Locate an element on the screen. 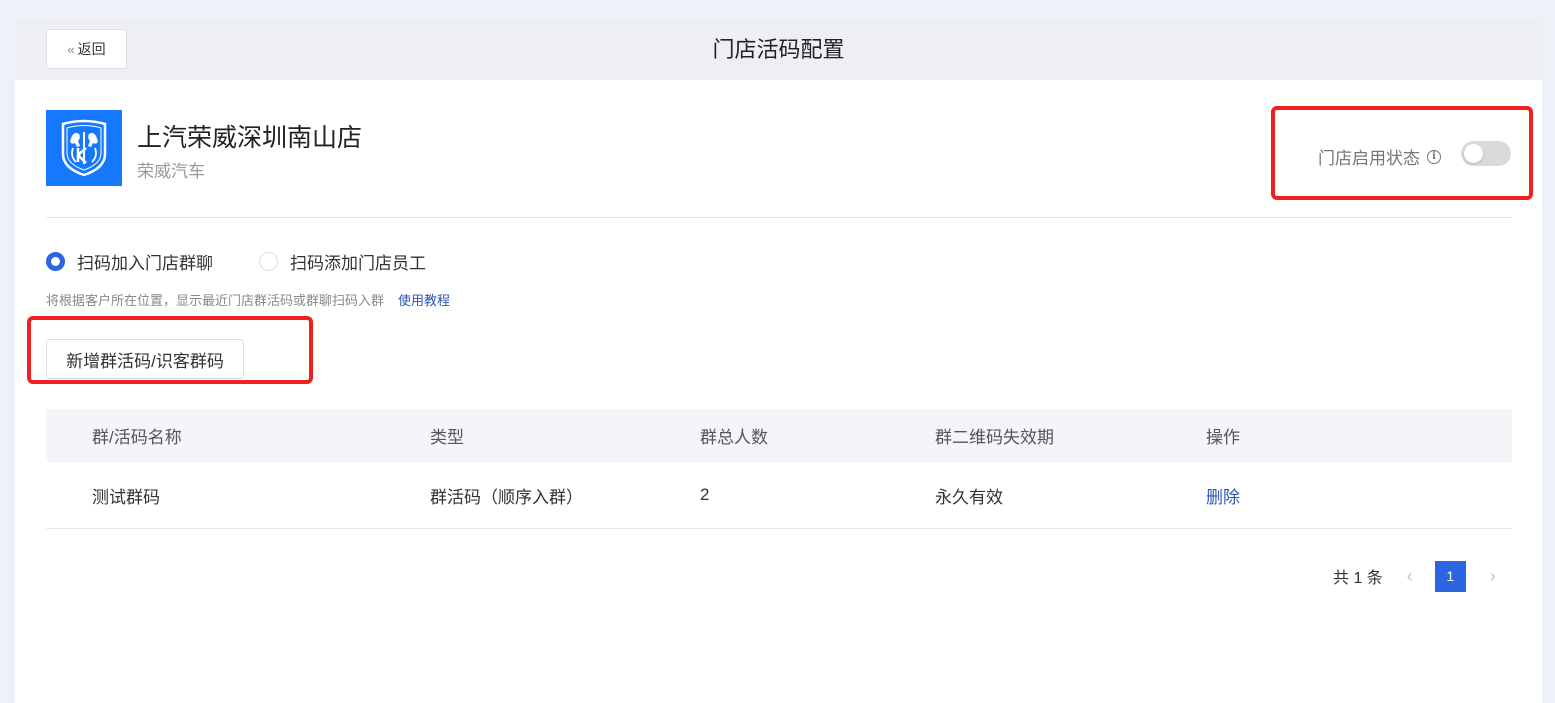  page-title: 门店活码配置 is located at coordinates (778, 49).